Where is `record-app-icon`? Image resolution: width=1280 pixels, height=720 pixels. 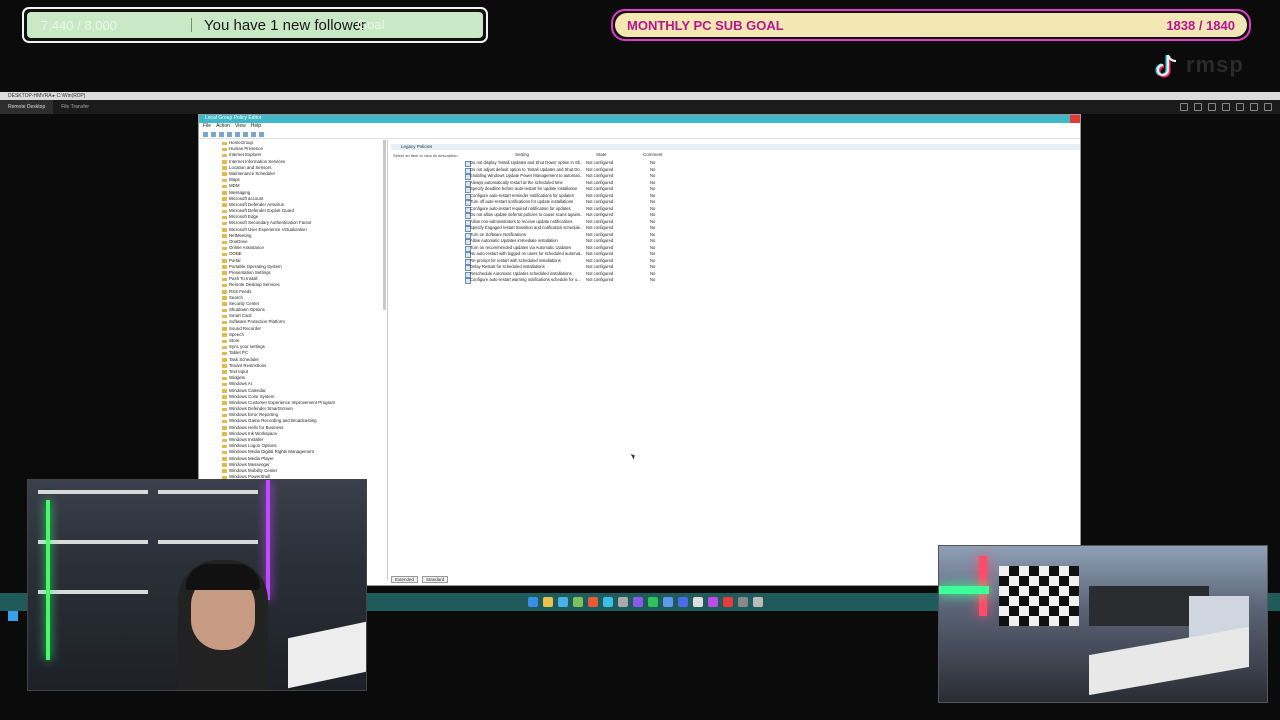
record-app-icon is located at coordinates (728, 602).